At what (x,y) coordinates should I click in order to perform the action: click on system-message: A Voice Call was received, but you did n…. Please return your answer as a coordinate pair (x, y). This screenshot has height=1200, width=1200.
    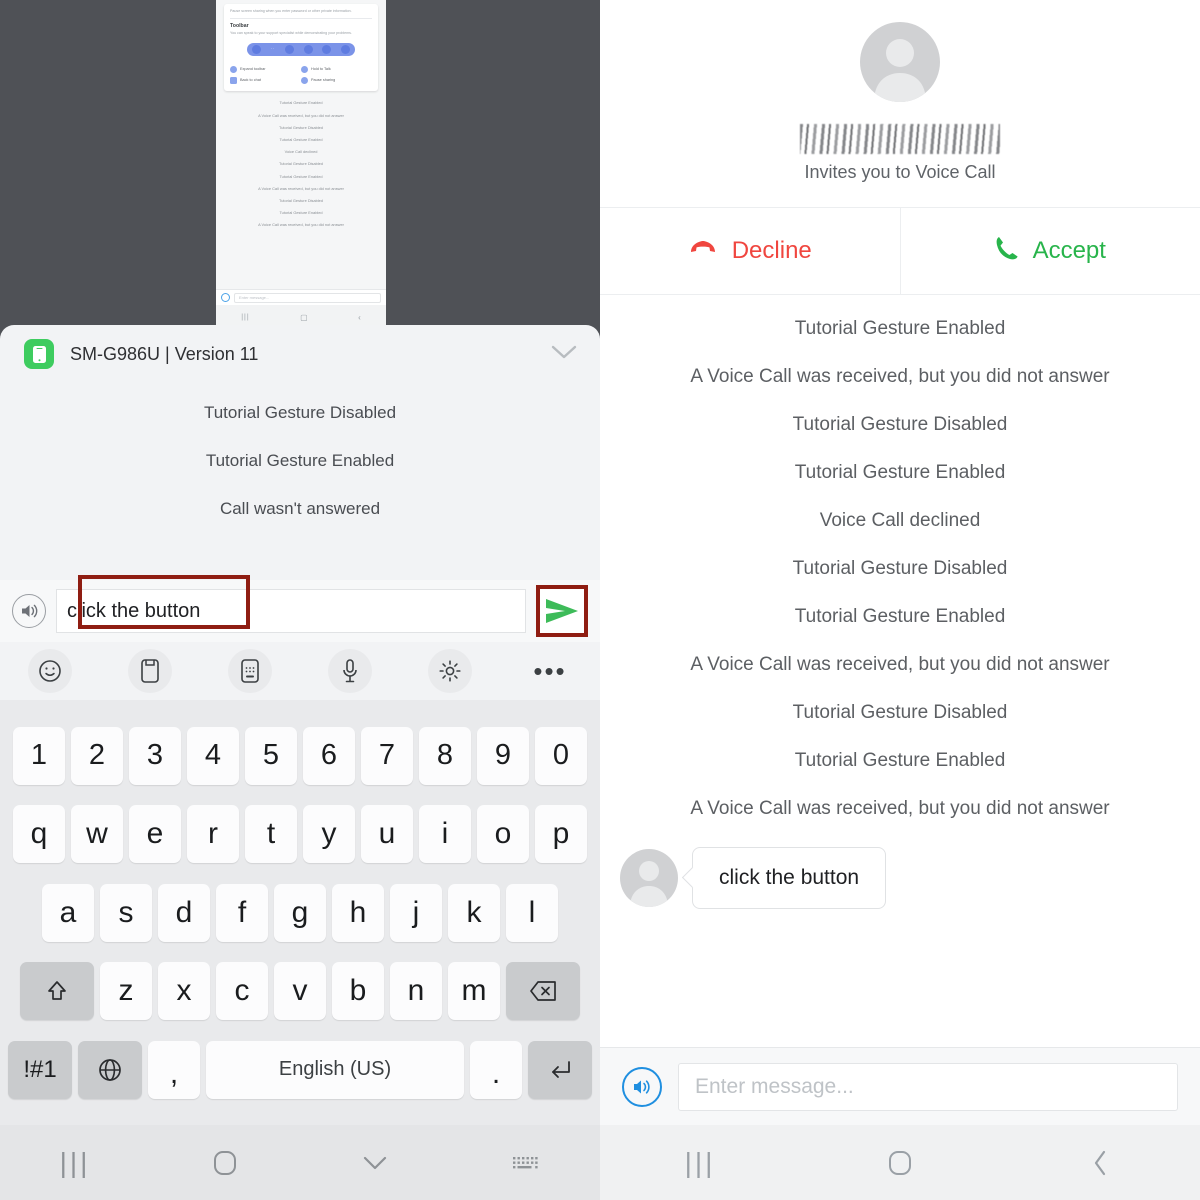
    Looking at the image, I should click on (900, 808).